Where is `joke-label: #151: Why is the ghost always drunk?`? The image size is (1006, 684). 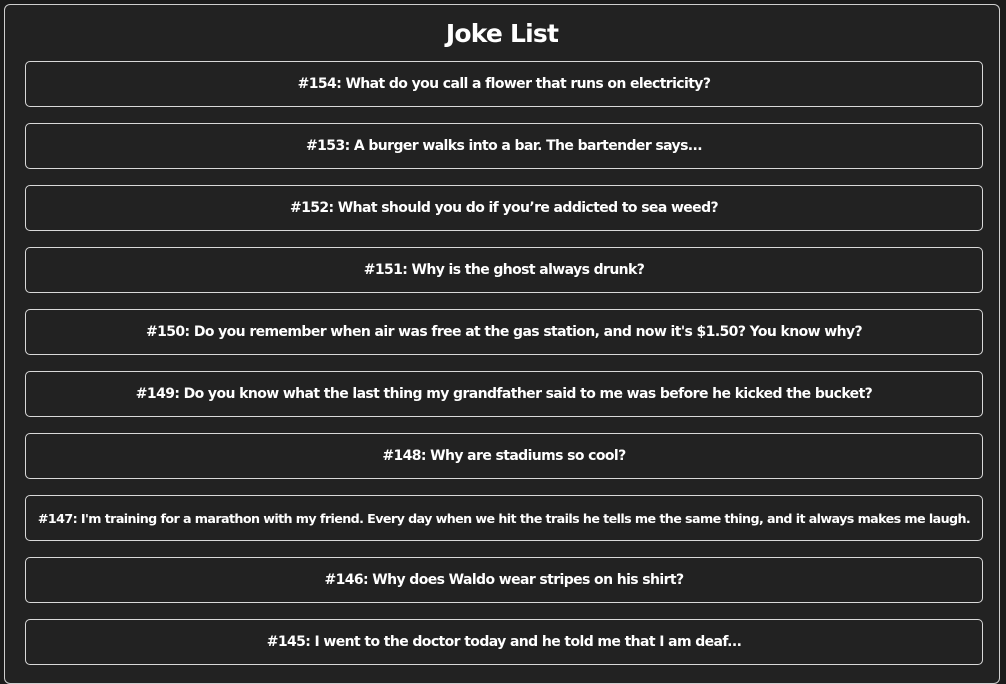 joke-label: #151: Why is the ghost always drunk? is located at coordinates (504, 270).